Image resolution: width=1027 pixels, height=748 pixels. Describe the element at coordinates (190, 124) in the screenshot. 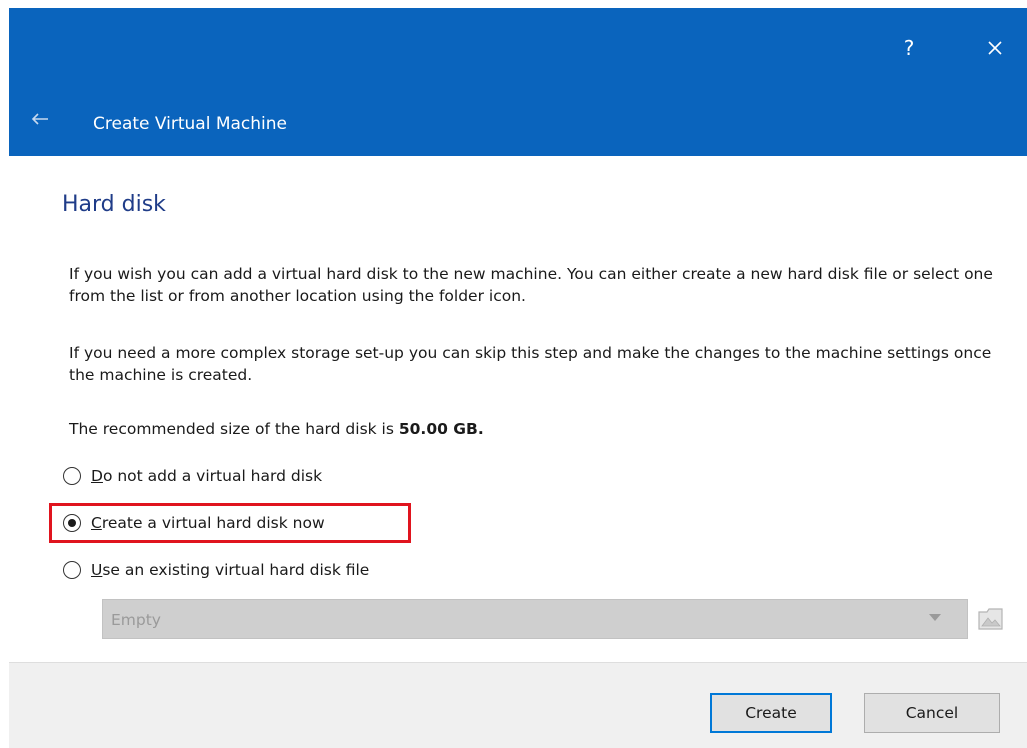

I see `wizard-title: Create Virtual Machine` at that location.